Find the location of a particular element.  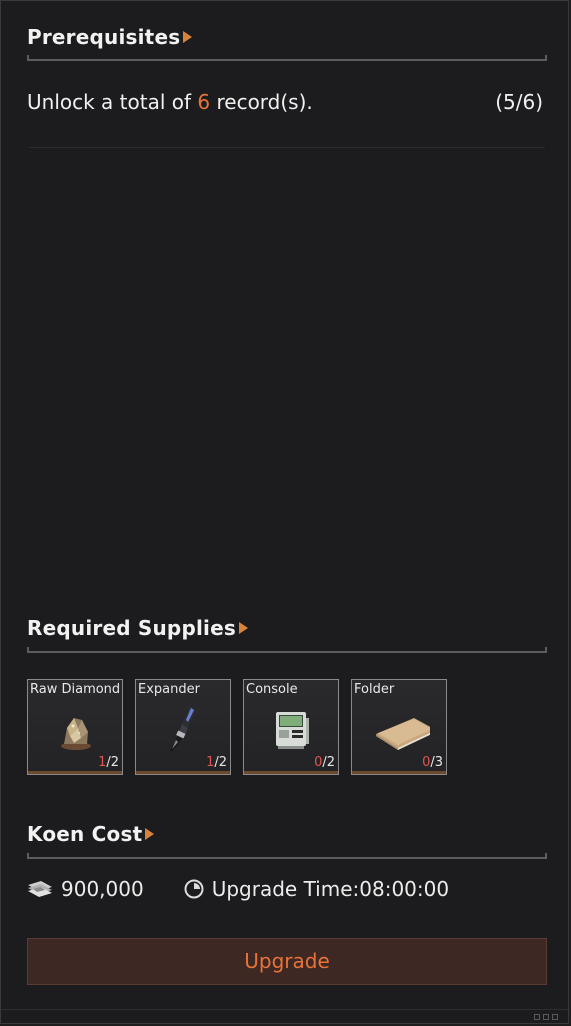

supply-card-console: Console 0/2 is located at coordinates (291, 727).